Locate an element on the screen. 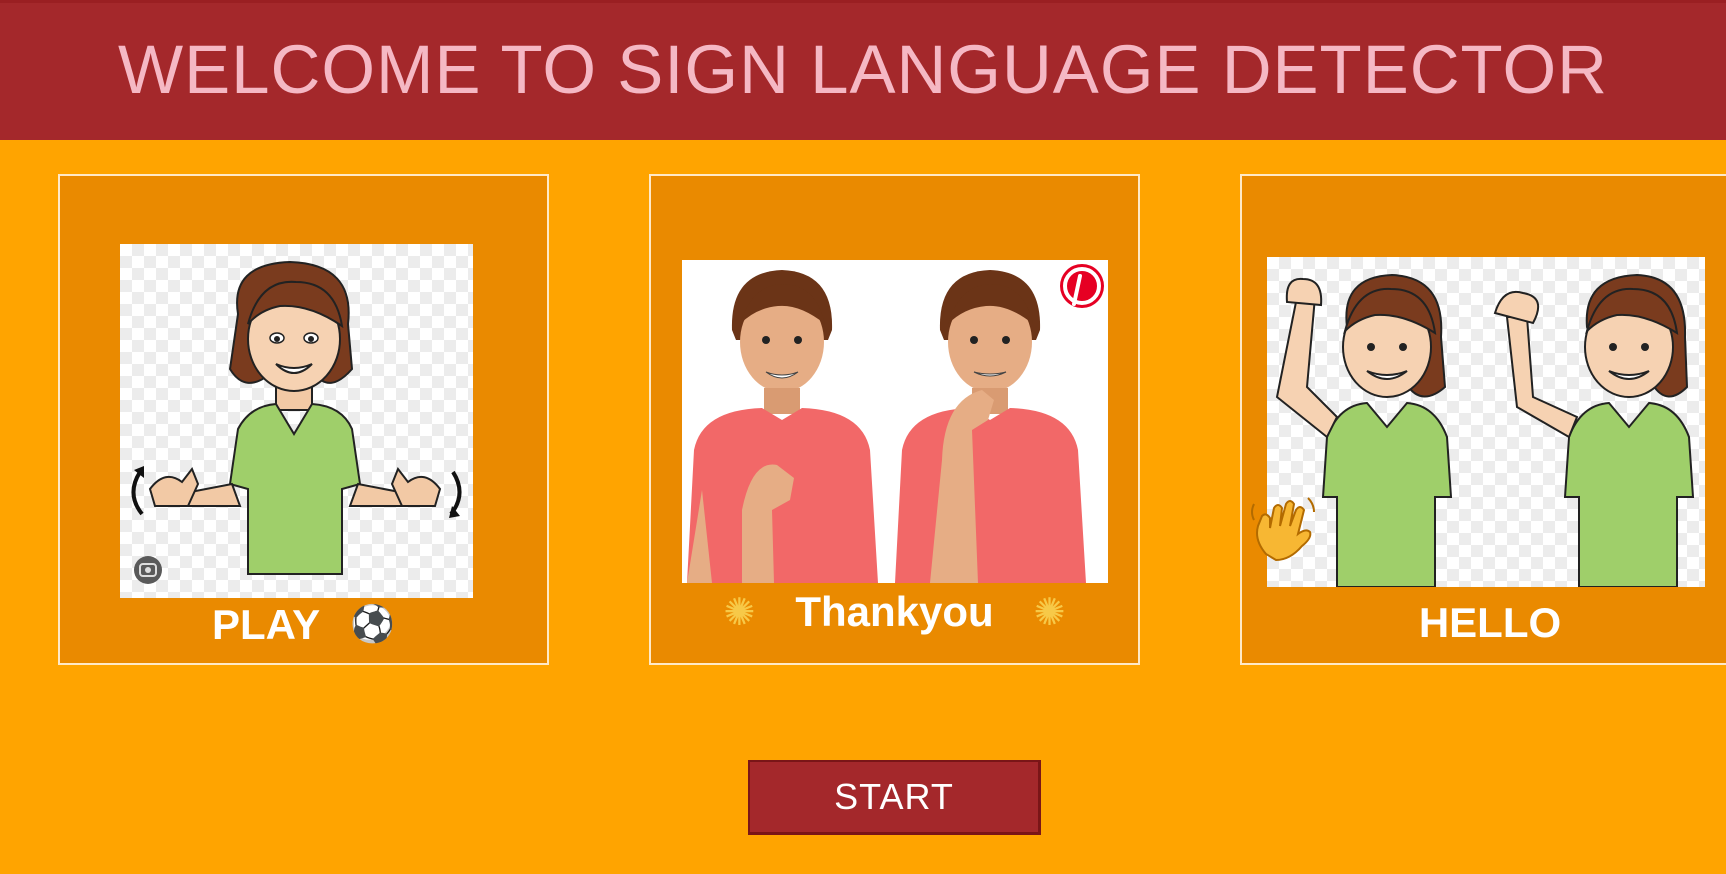 This screenshot has height=874, width=1726. thankyou-label: Thankyou is located at coordinates (894, 611).